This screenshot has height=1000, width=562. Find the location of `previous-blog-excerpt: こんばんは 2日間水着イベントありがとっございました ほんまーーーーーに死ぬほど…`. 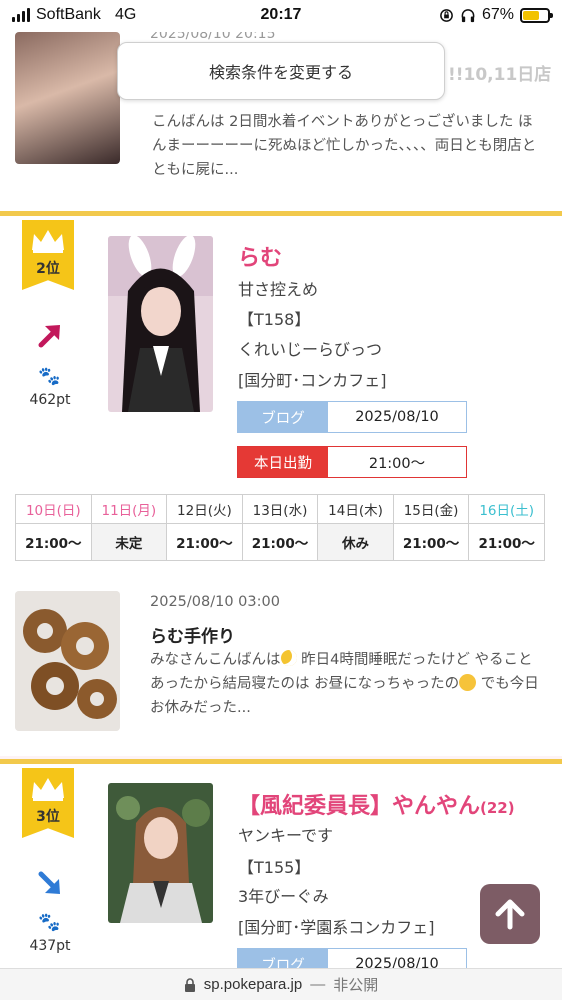

previous-blog-excerpt: こんばんは 2日間水着イベントありがとっございました ほんまーーーーーに死ぬほど… is located at coordinates (344, 146).